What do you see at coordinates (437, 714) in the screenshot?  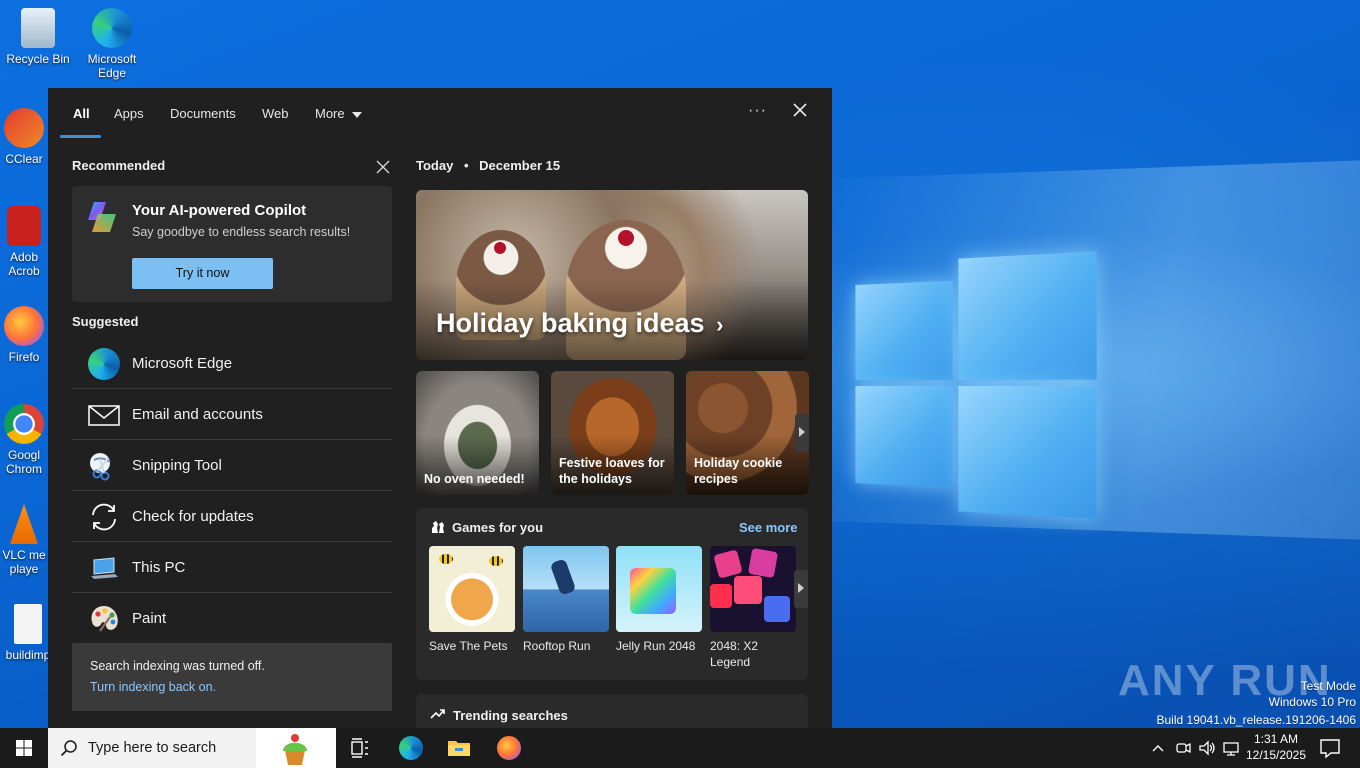 I see `trending-up-icon` at bounding box center [437, 714].